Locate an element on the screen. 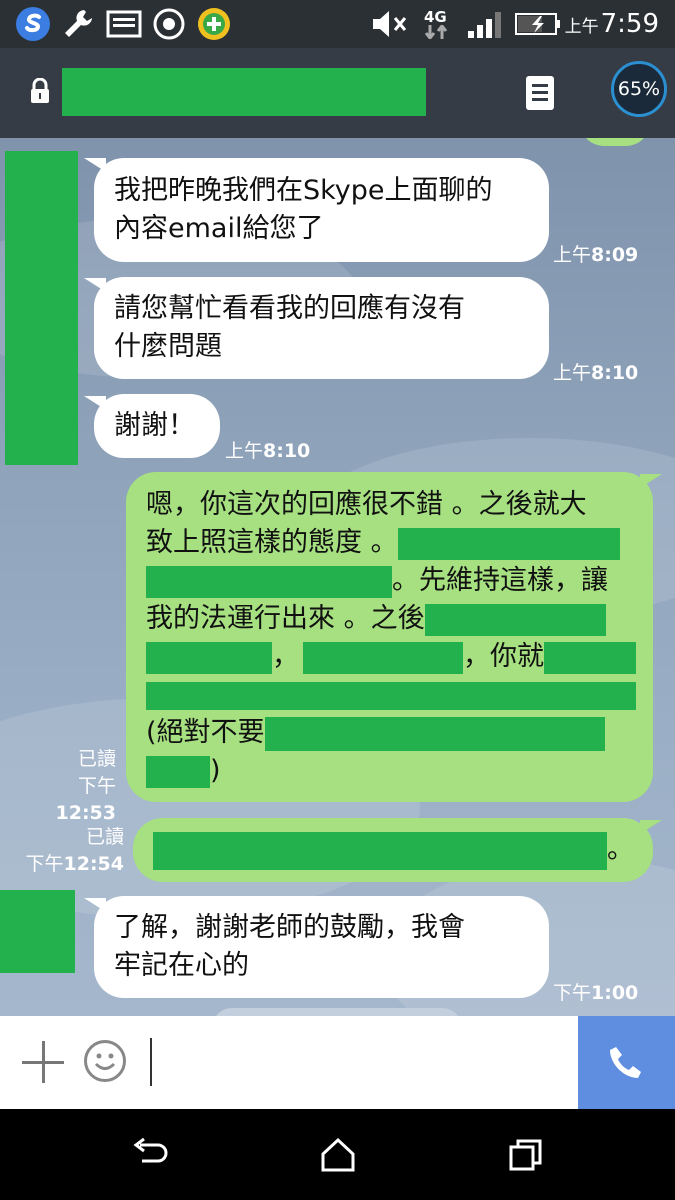  read-status: 已讀 下午12:54 is located at coordinates (72, 851).